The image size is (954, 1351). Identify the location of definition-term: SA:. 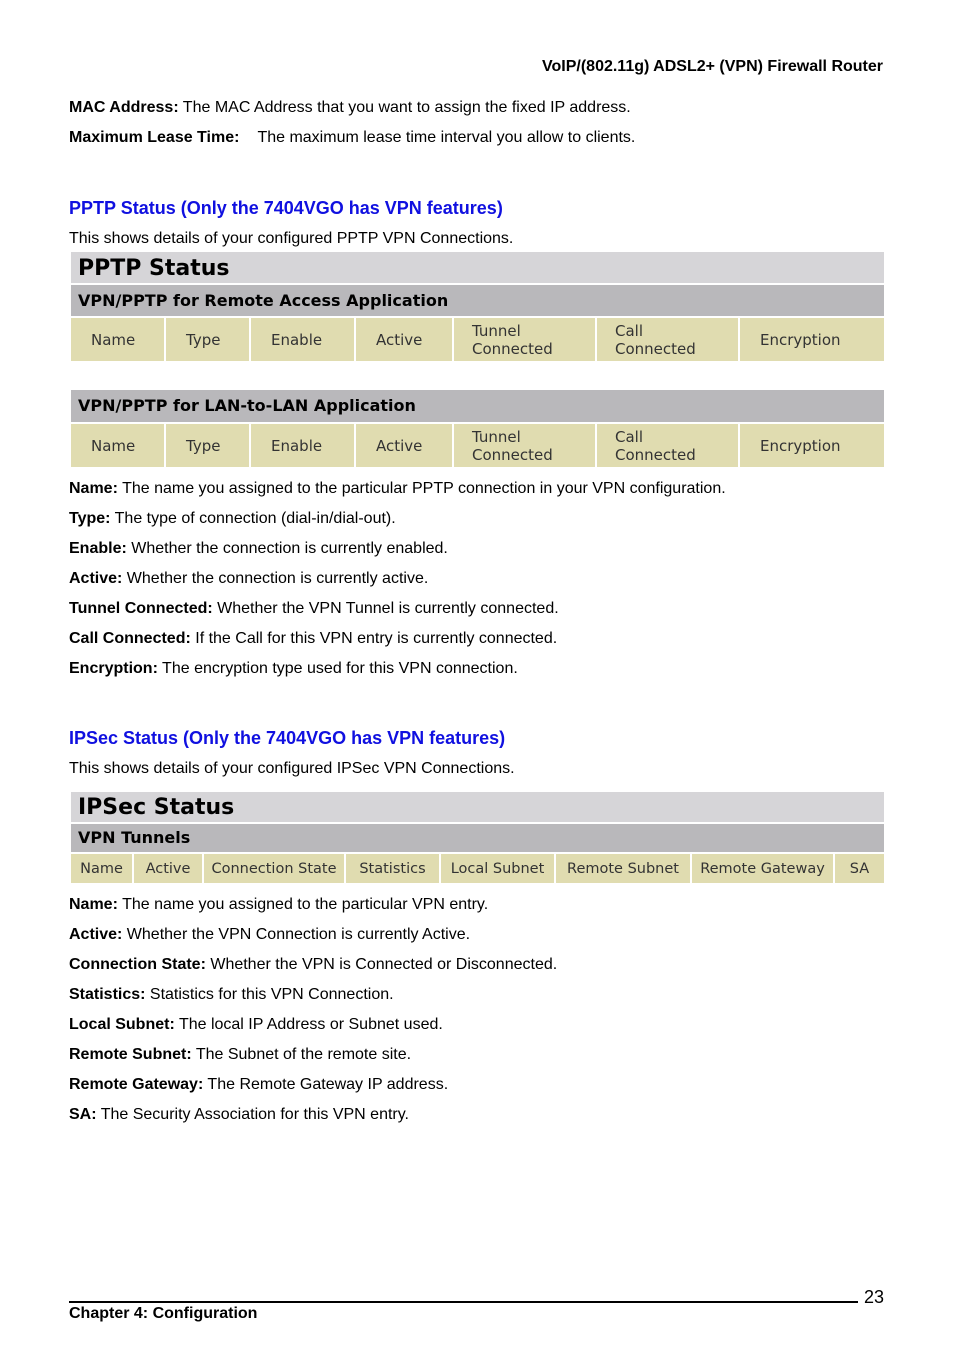
(83, 1114).